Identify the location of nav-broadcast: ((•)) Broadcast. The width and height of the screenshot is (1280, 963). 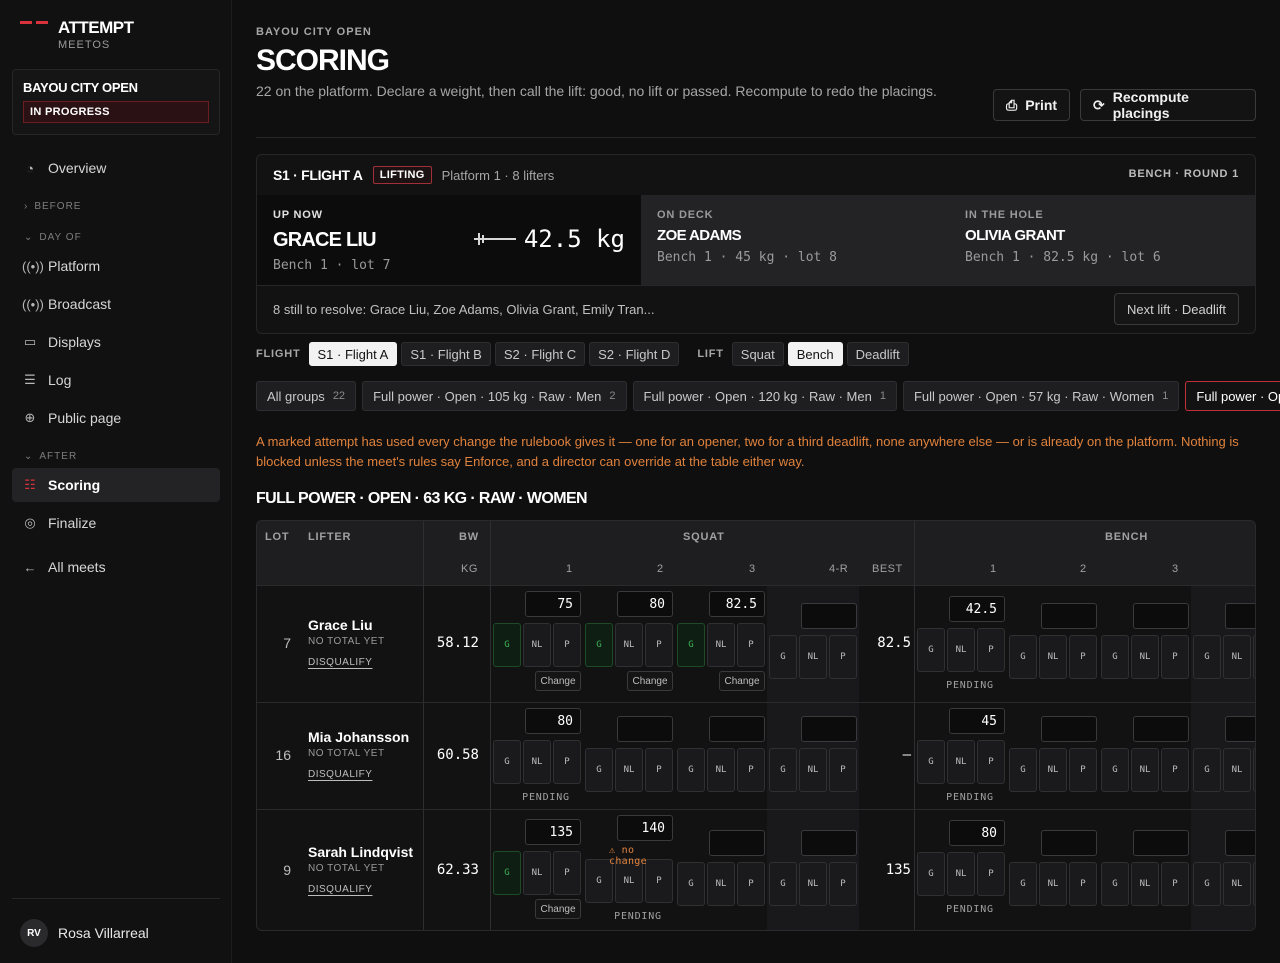
(116, 304).